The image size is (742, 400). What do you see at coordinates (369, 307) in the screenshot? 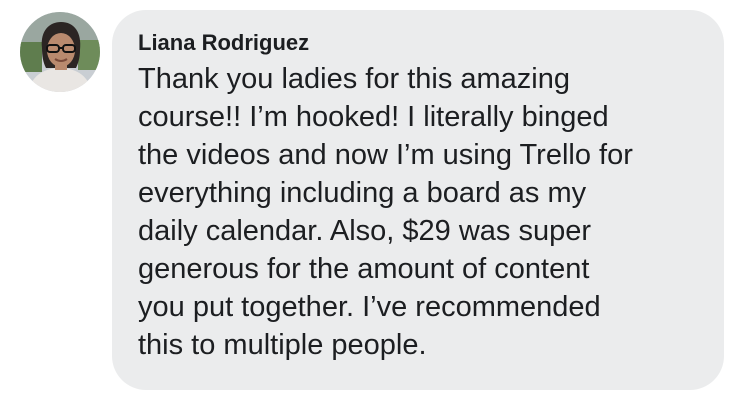
I see `comment-text-line: you put together. I’ve recommended` at bounding box center [369, 307].